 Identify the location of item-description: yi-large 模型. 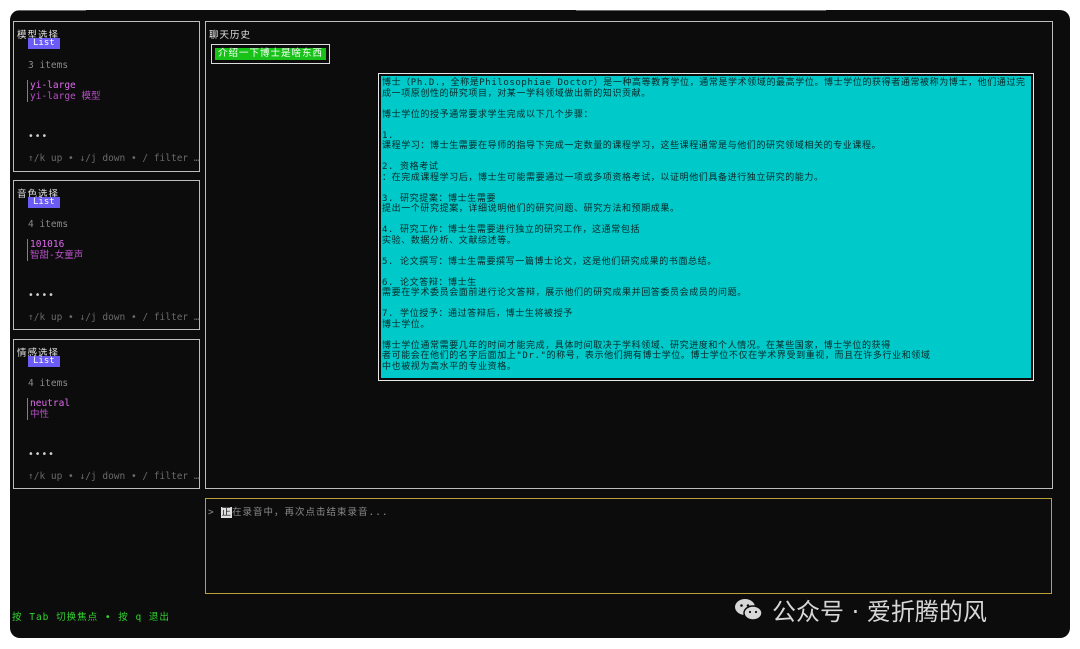
(65, 96).